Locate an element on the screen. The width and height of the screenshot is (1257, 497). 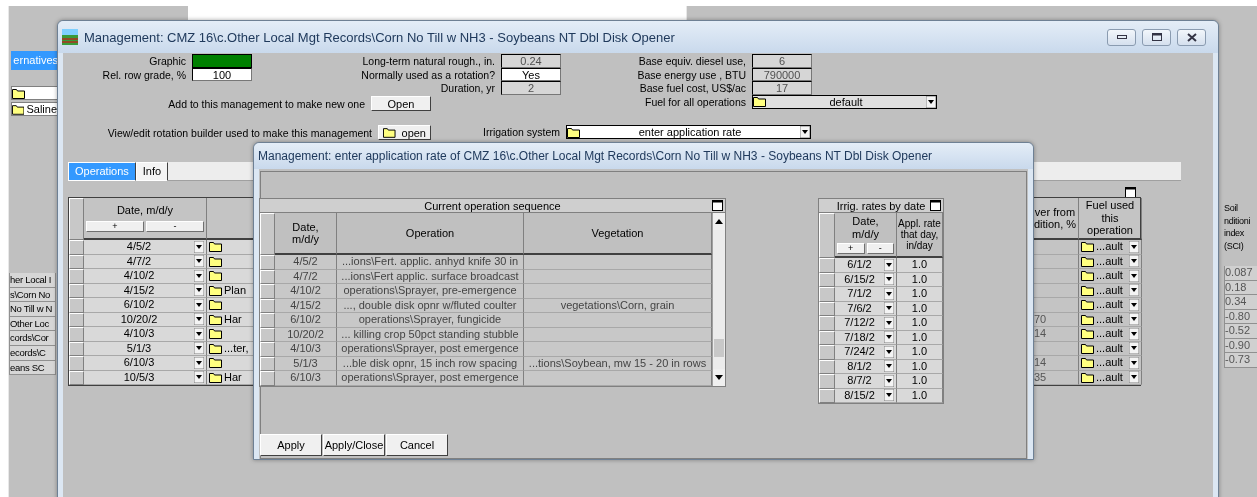
date-text: 7/12/2 is located at coordinates (859, 323).